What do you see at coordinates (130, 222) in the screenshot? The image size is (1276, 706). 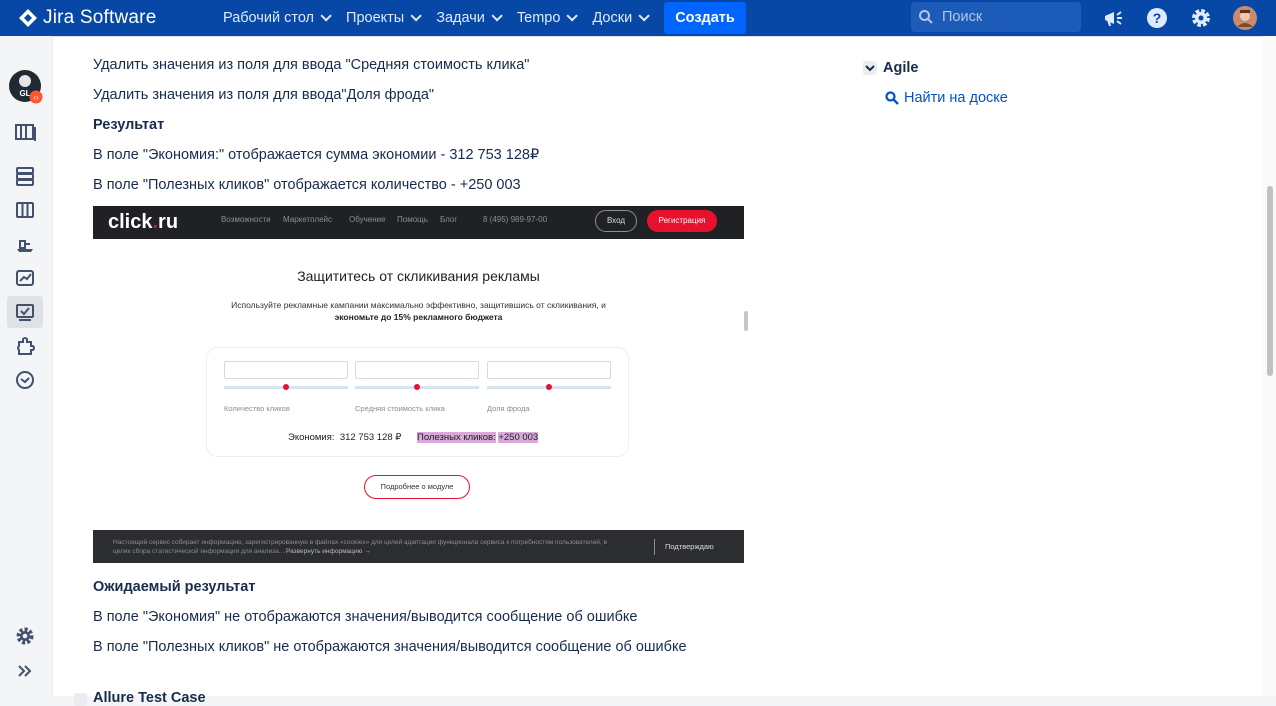 I see `logo-main: click` at bounding box center [130, 222].